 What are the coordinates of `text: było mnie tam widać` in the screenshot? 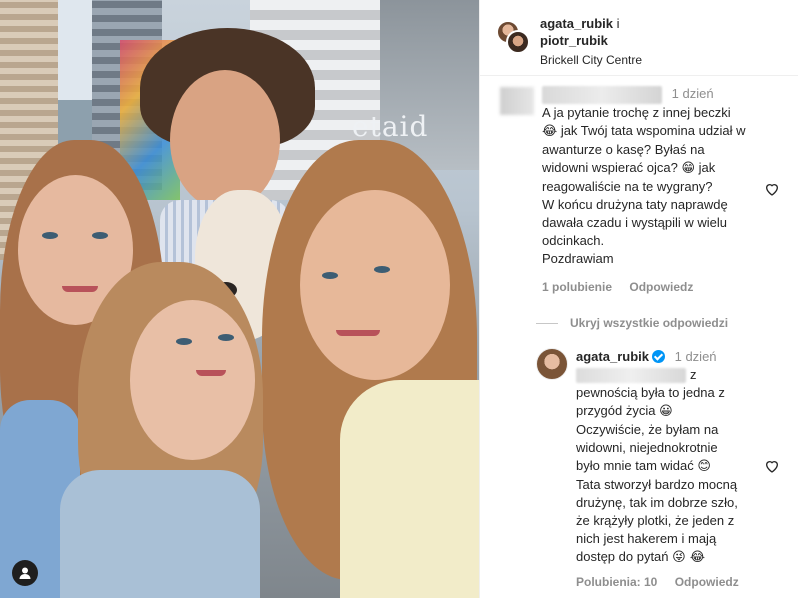 It's located at (635, 465).